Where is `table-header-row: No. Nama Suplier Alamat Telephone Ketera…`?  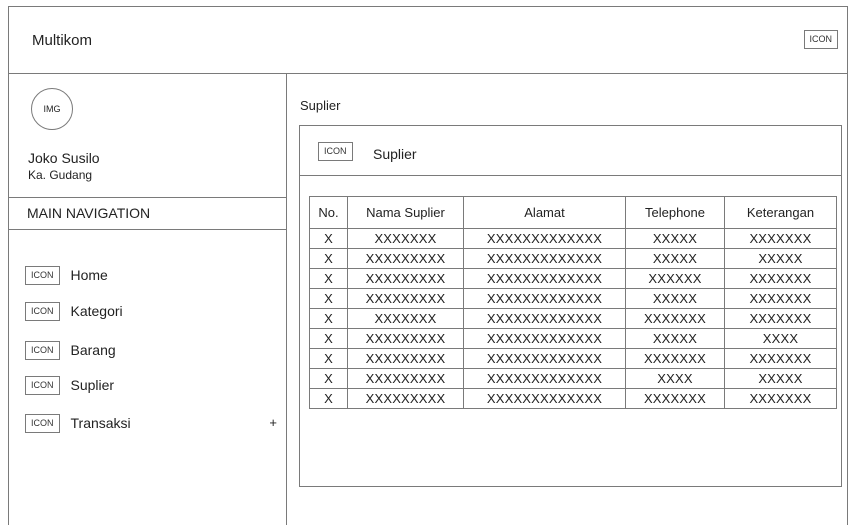 table-header-row: No. Nama Suplier Alamat Telephone Ketera… is located at coordinates (573, 212).